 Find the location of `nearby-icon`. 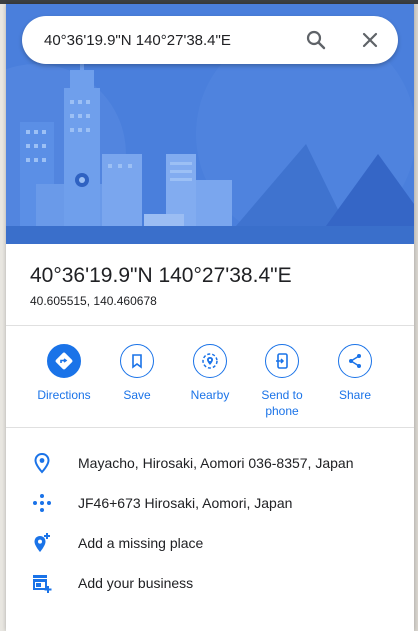

nearby-icon is located at coordinates (210, 361).